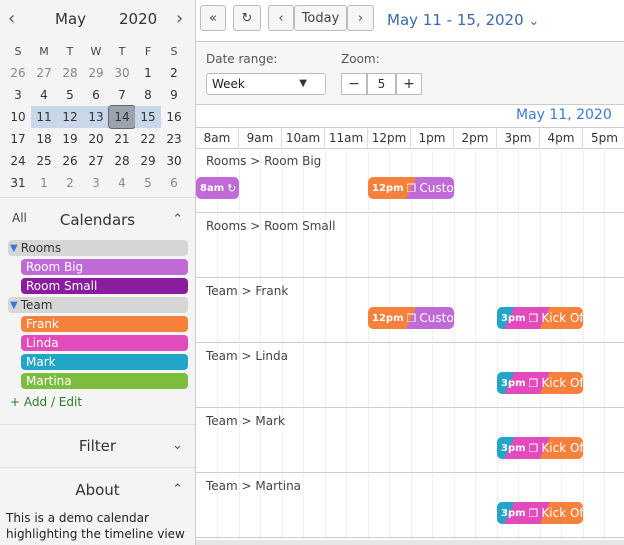 This screenshot has height=545, width=624. What do you see at coordinates (122, 139) in the screenshot?
I see `day-cell: 21` at bounding box center [122, 139].